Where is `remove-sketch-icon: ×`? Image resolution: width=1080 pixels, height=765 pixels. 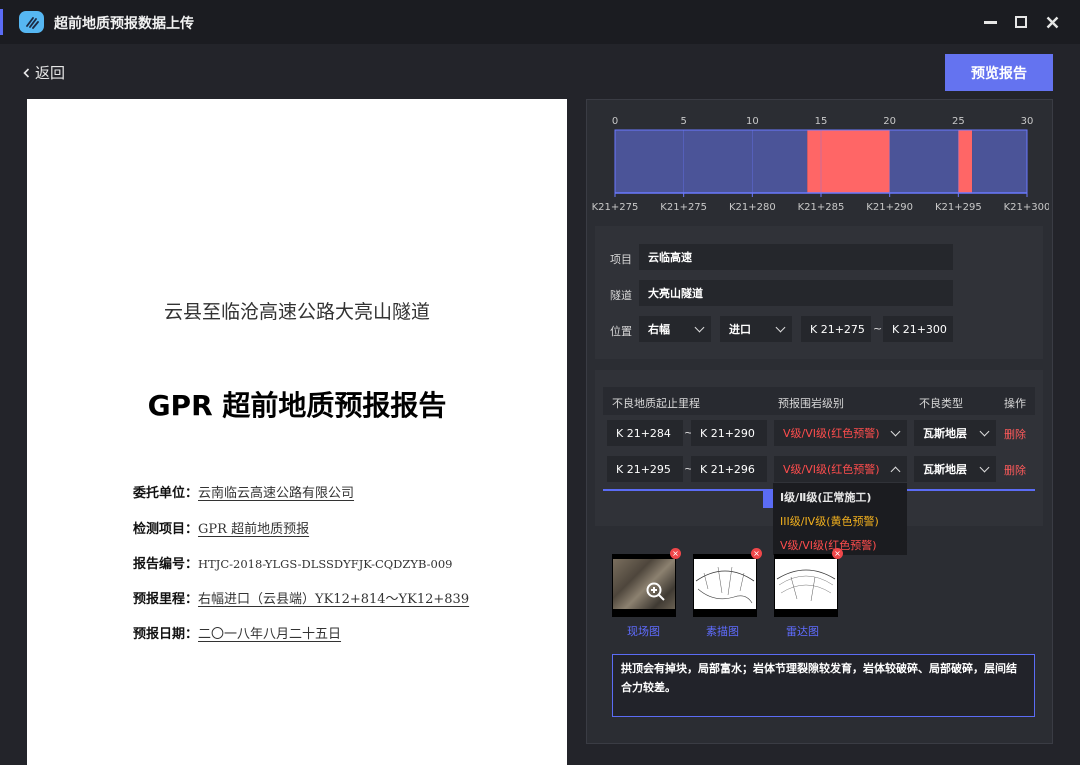
remove-sketch-icon: × is located at coordinates (756, 553).